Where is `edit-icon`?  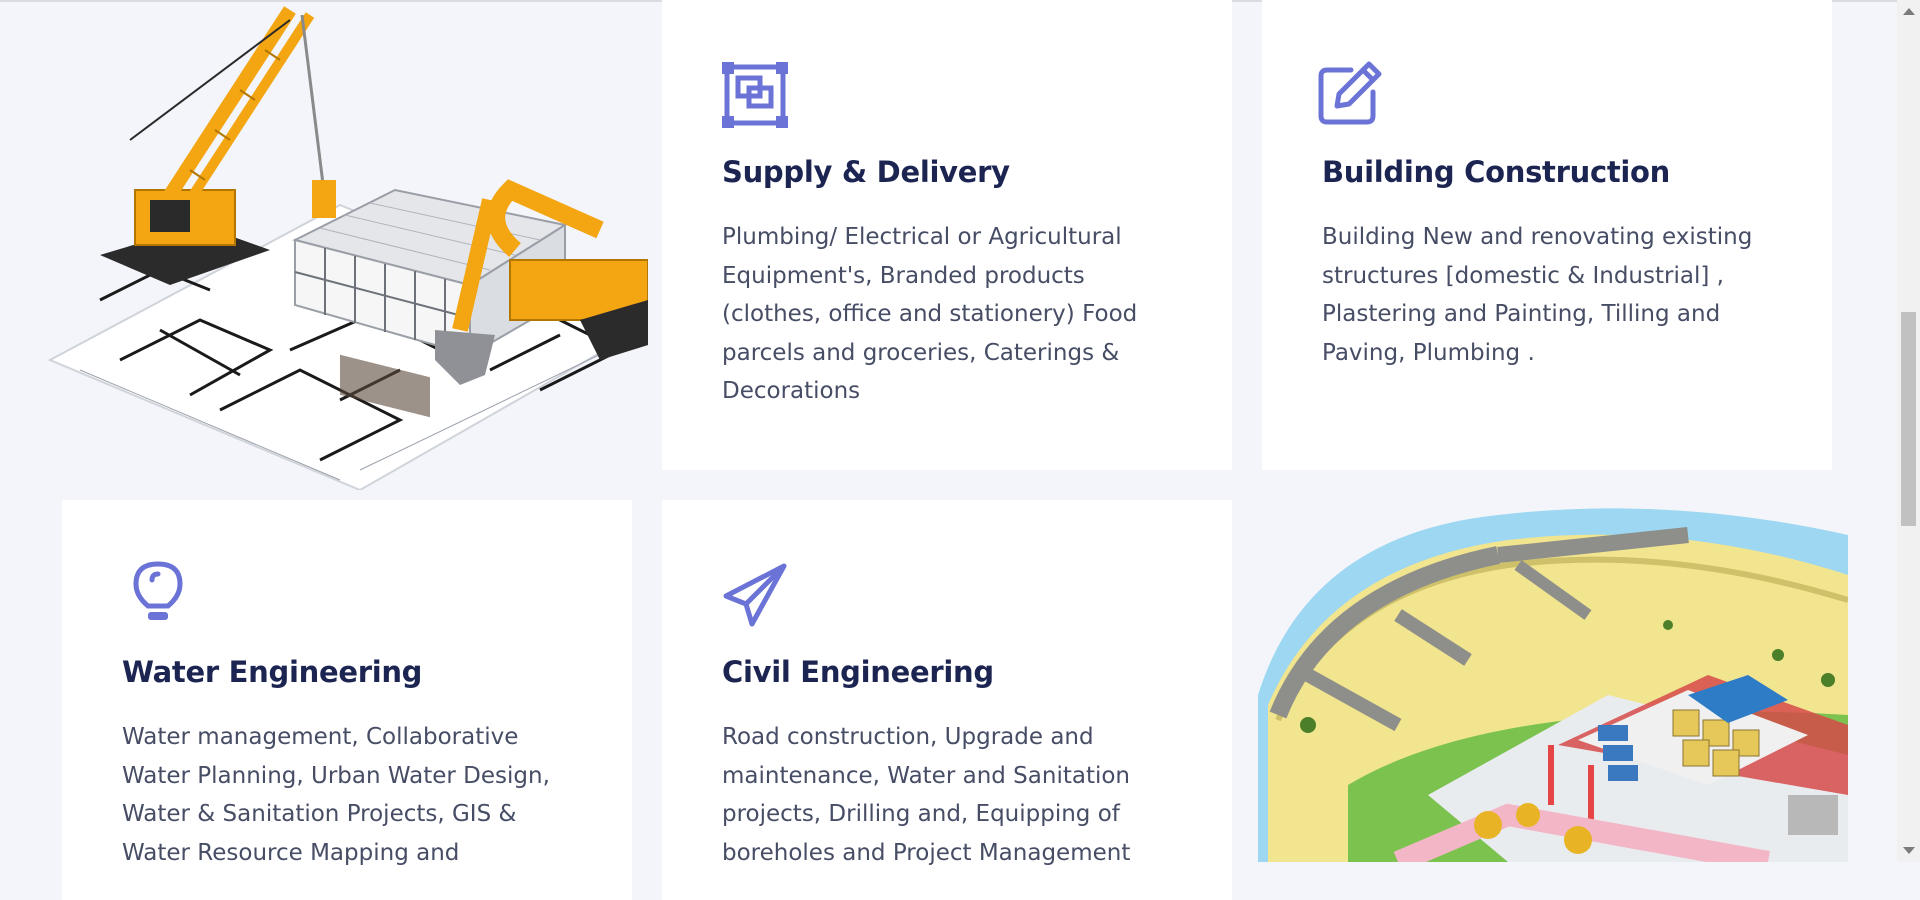
edit-icon is located at coordinates (1350, 93).